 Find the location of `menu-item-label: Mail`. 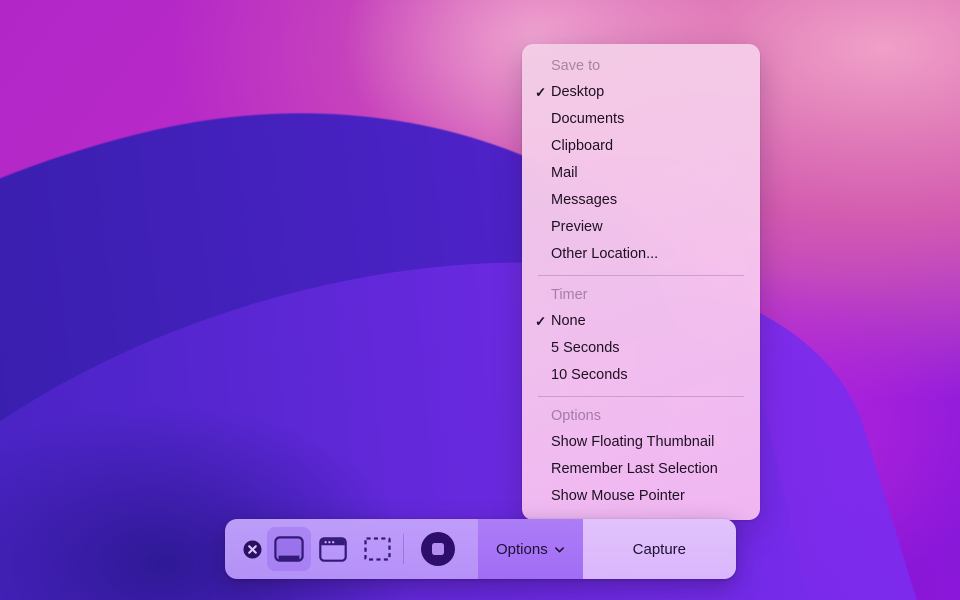

menu-item-label: Mail is located at coordinates (564, 173).